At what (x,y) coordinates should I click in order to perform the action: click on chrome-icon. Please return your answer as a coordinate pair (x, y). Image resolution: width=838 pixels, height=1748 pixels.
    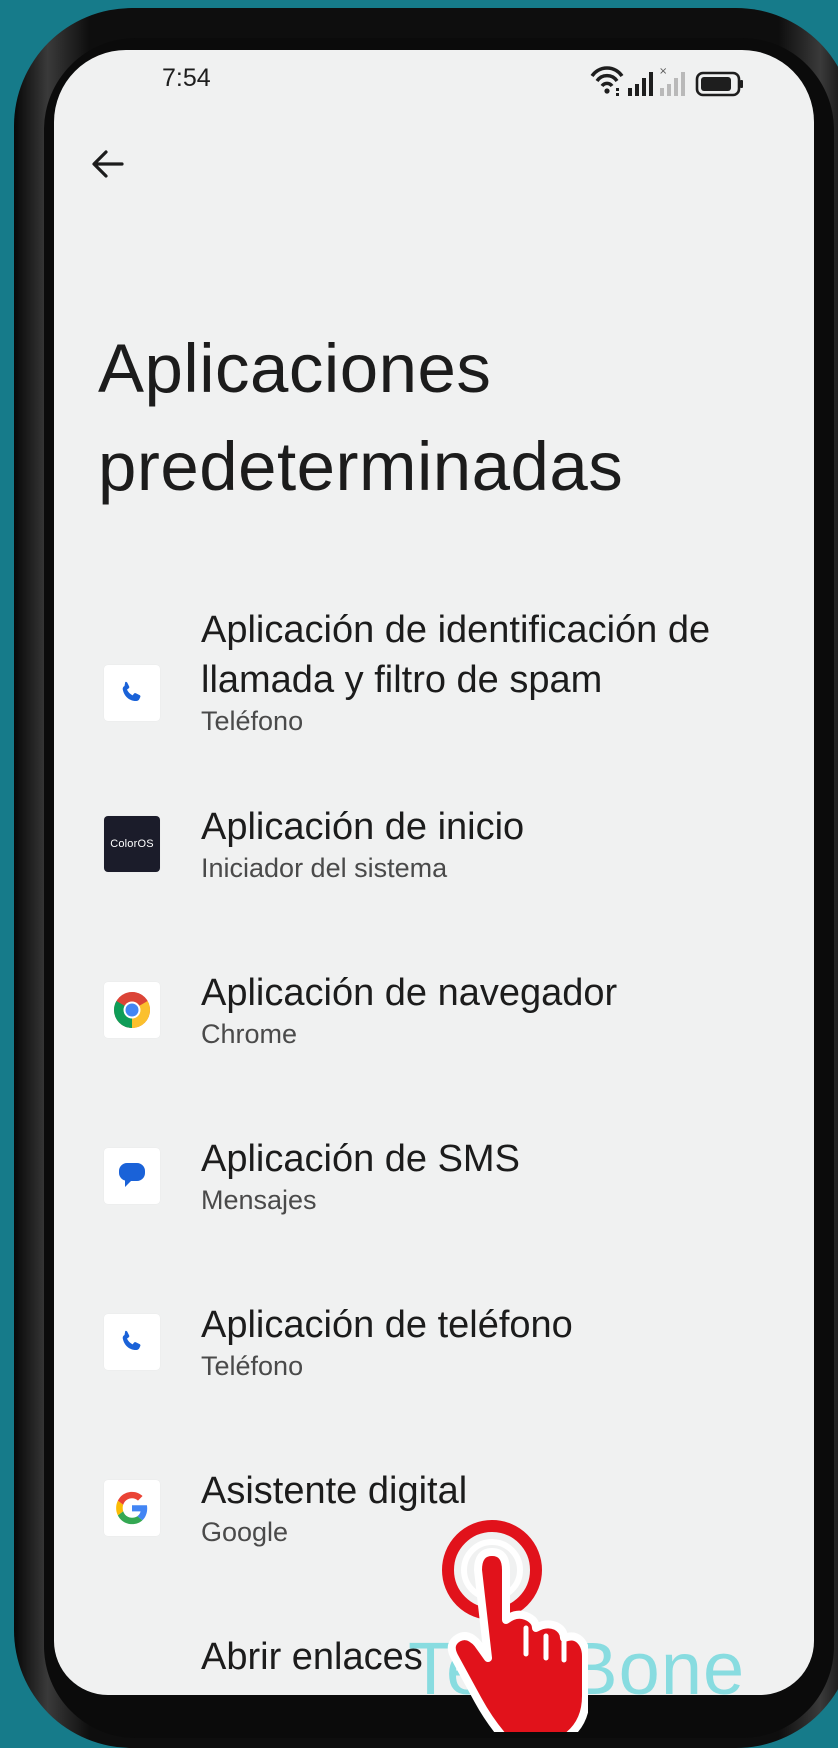
    Looking at the image, I should click on (132, 1010).